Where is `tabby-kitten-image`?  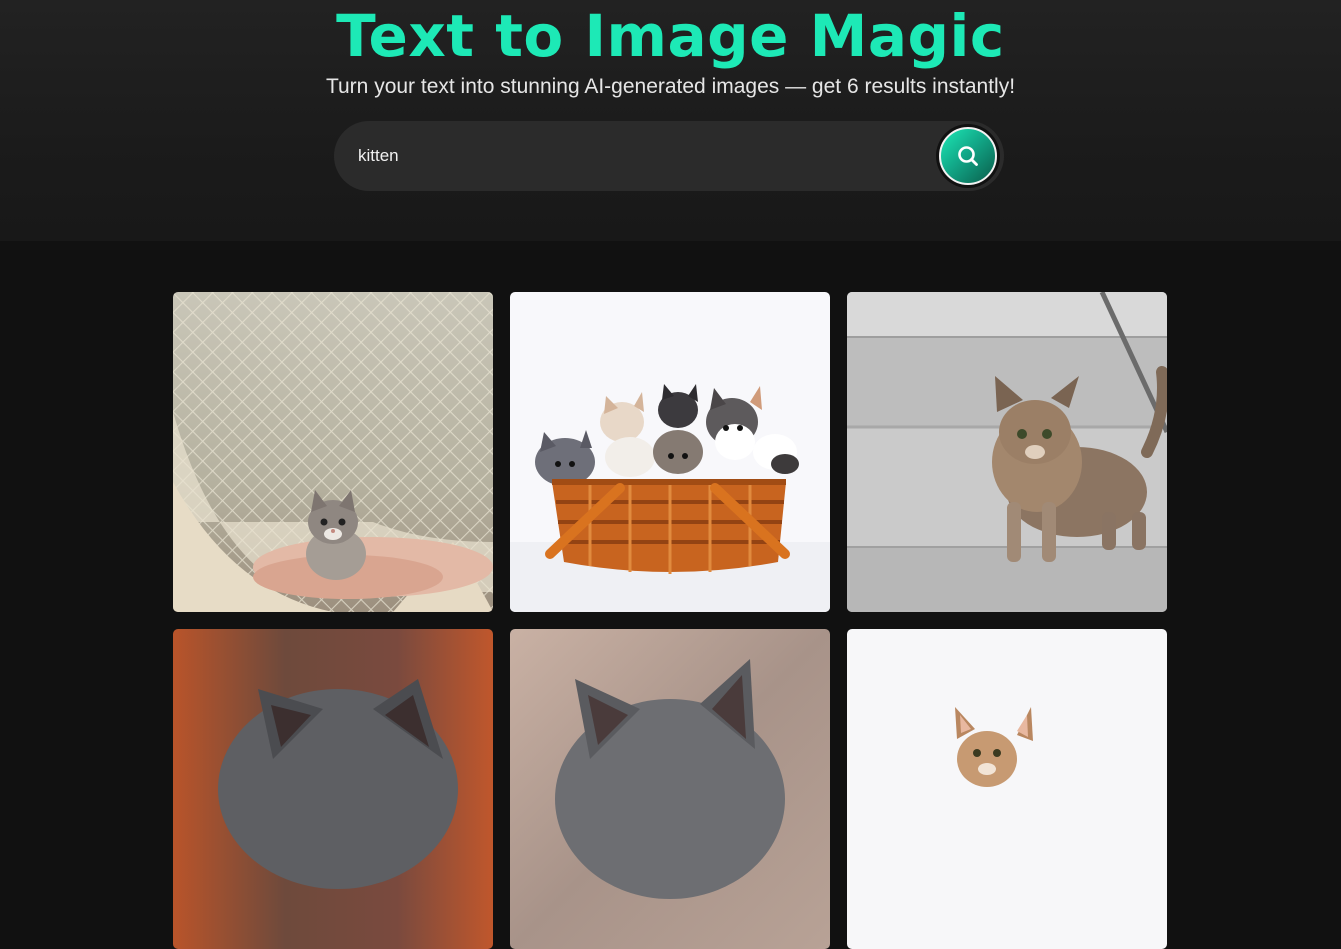
tabby-kitten-image is located at coordinates (1007, 789).